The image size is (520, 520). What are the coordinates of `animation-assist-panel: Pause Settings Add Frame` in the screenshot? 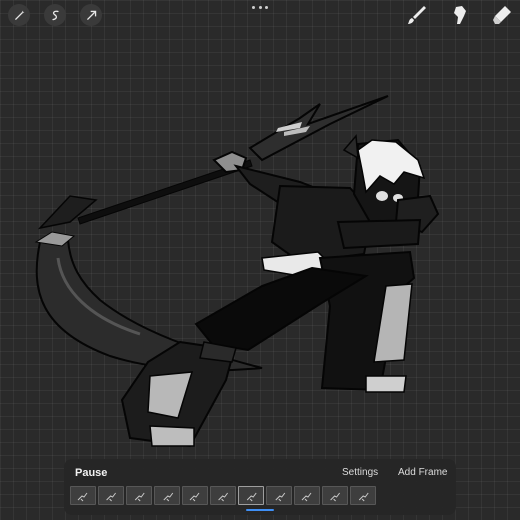 It's located at (260, 487).